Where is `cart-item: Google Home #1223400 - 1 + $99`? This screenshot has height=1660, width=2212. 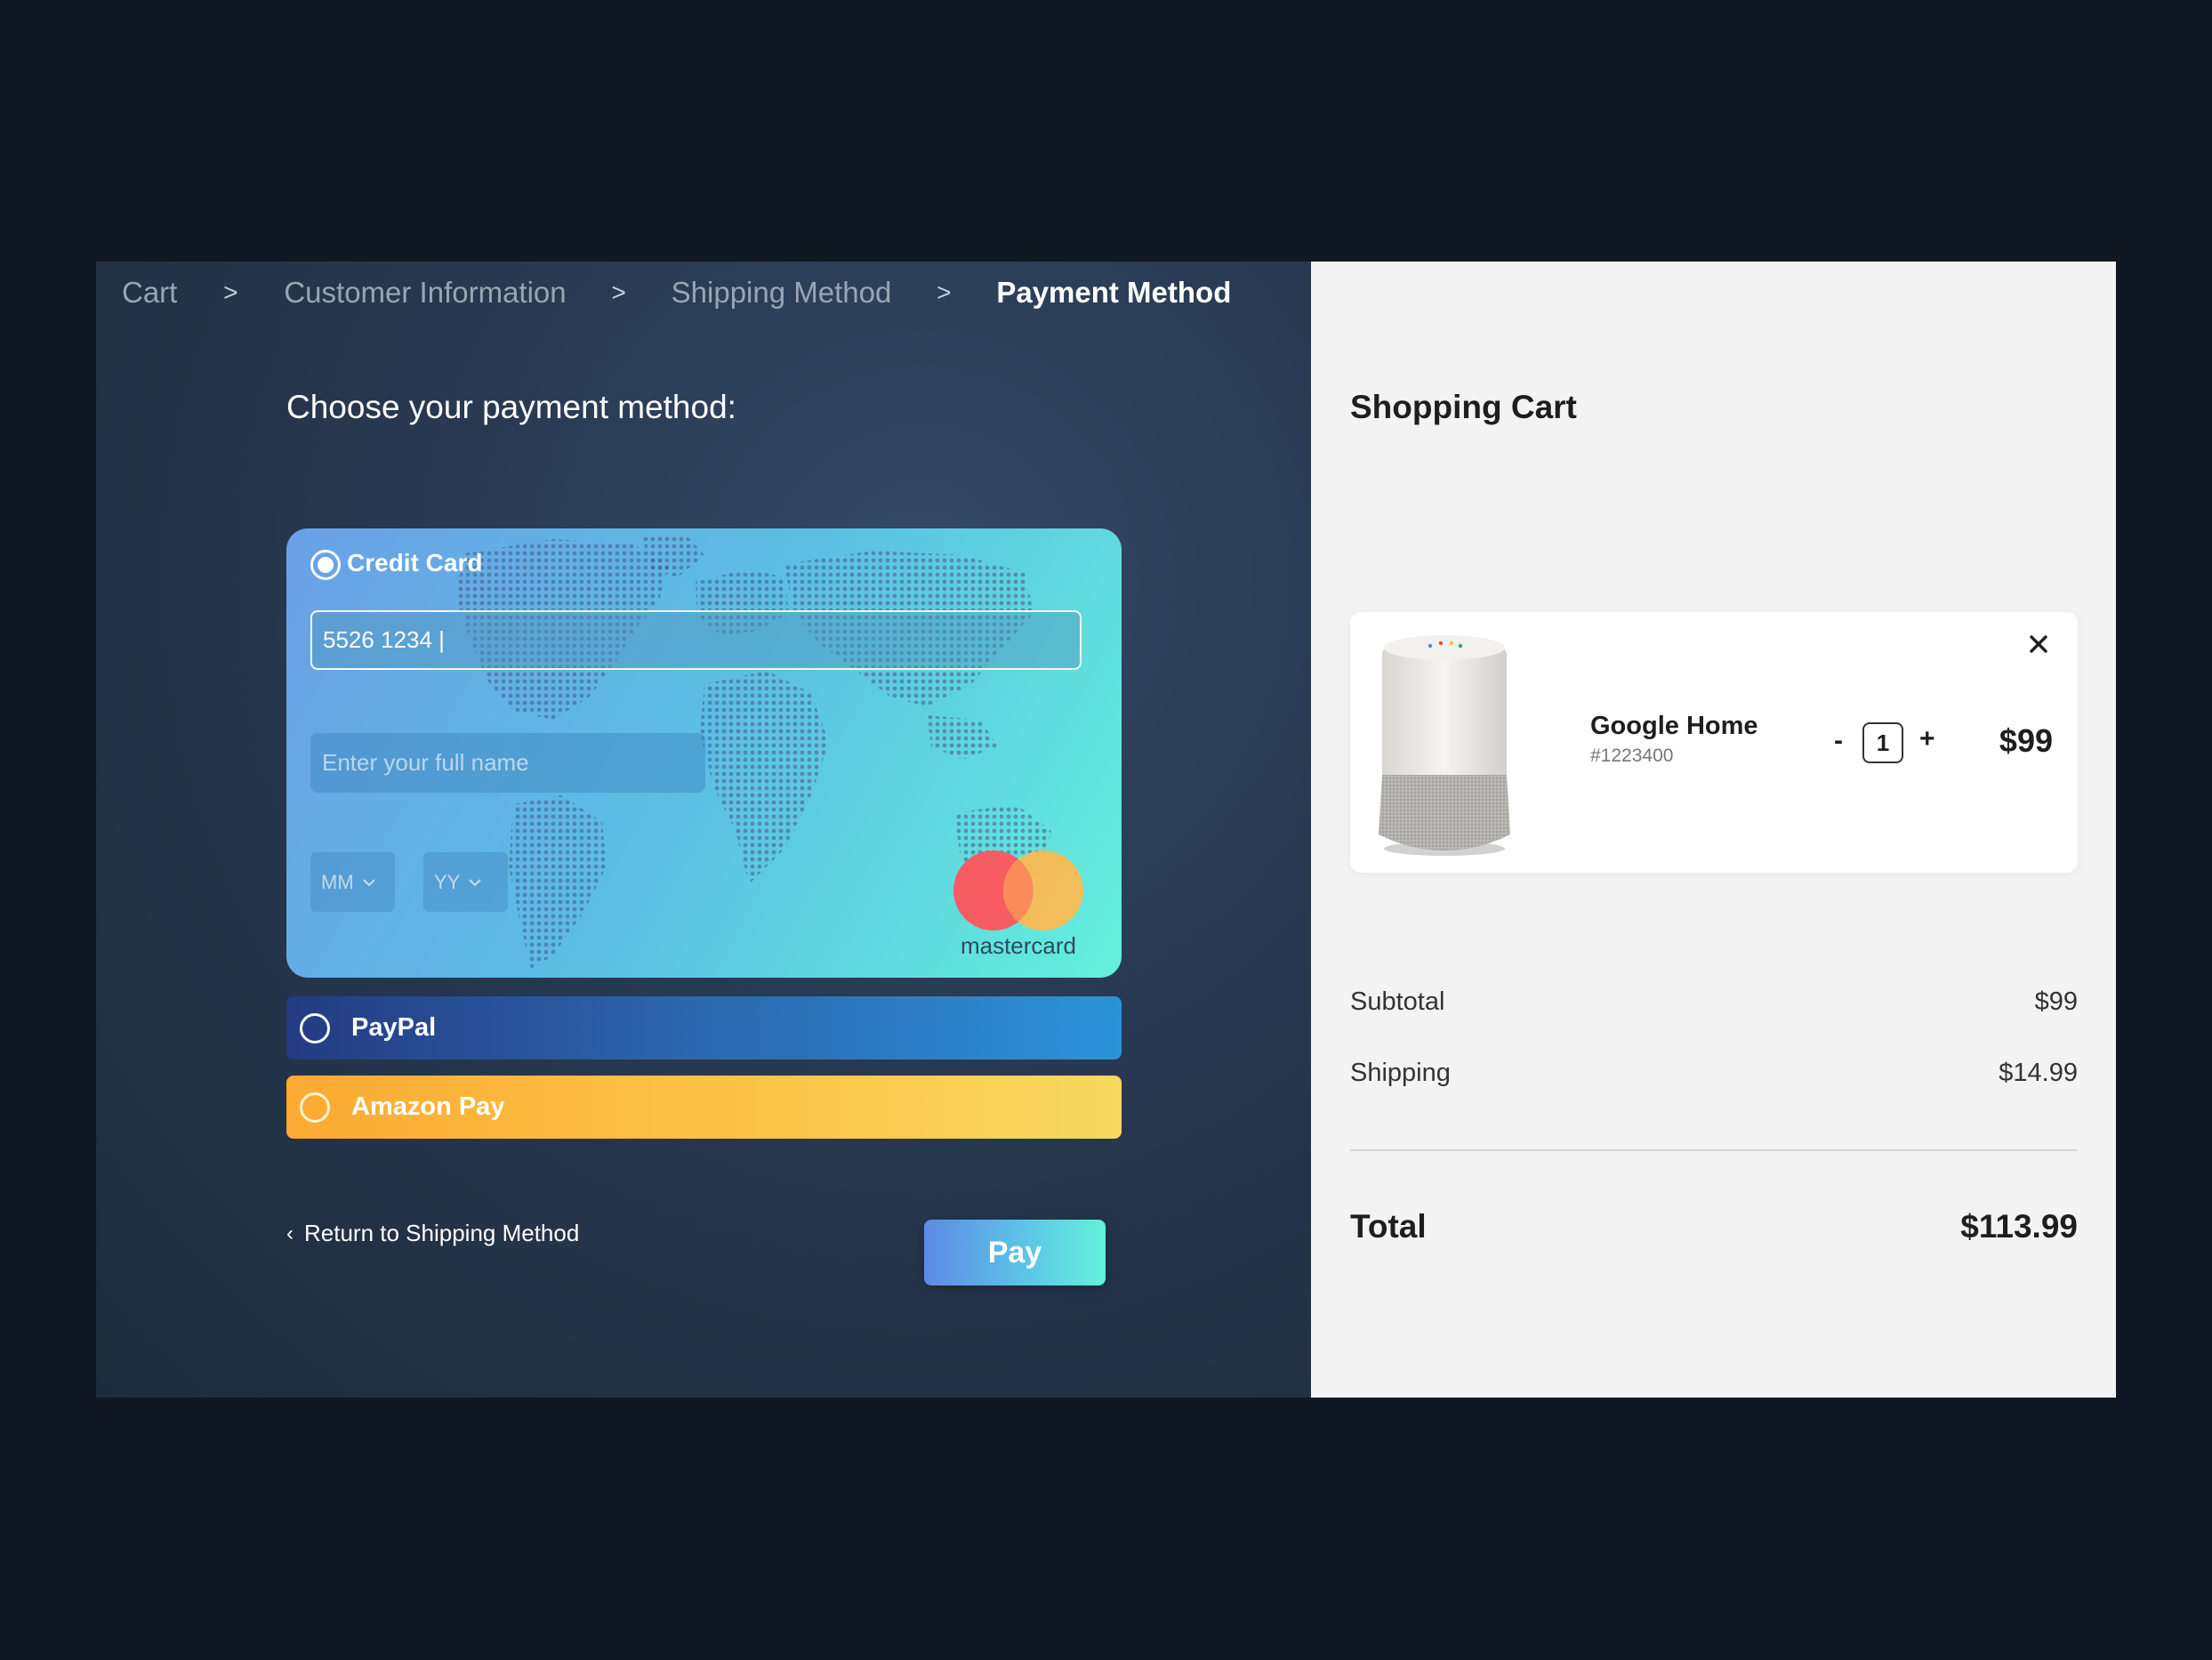 cart-item: Google Home #1223400 - 1 + $99 is located at coordinates (1714, 742).